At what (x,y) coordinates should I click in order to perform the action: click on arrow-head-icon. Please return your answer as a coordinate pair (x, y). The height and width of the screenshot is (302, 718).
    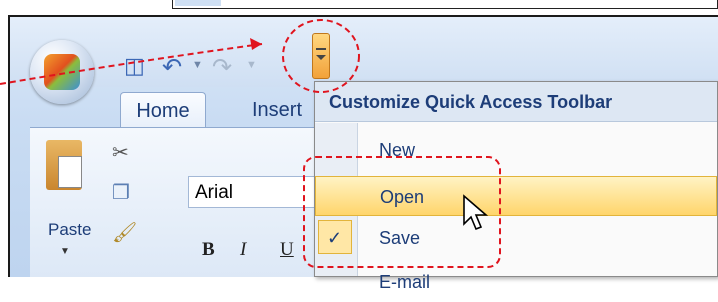
    Looking at the image, I should click on (256, 44).